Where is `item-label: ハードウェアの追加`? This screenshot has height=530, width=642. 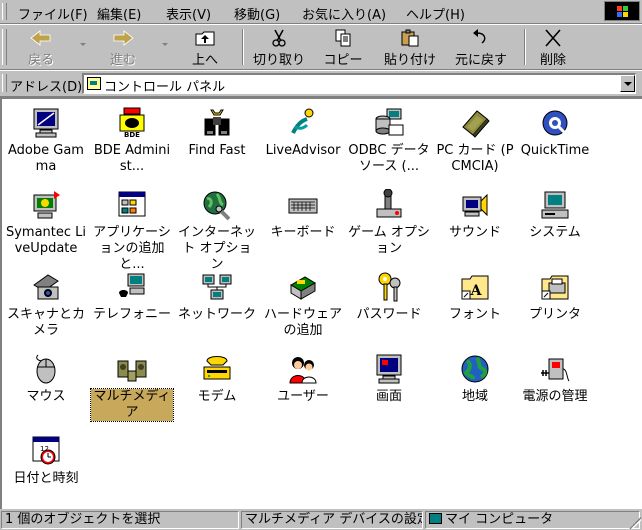 item-label: ハードウェアの追加 is located at coordinates (302, 322).